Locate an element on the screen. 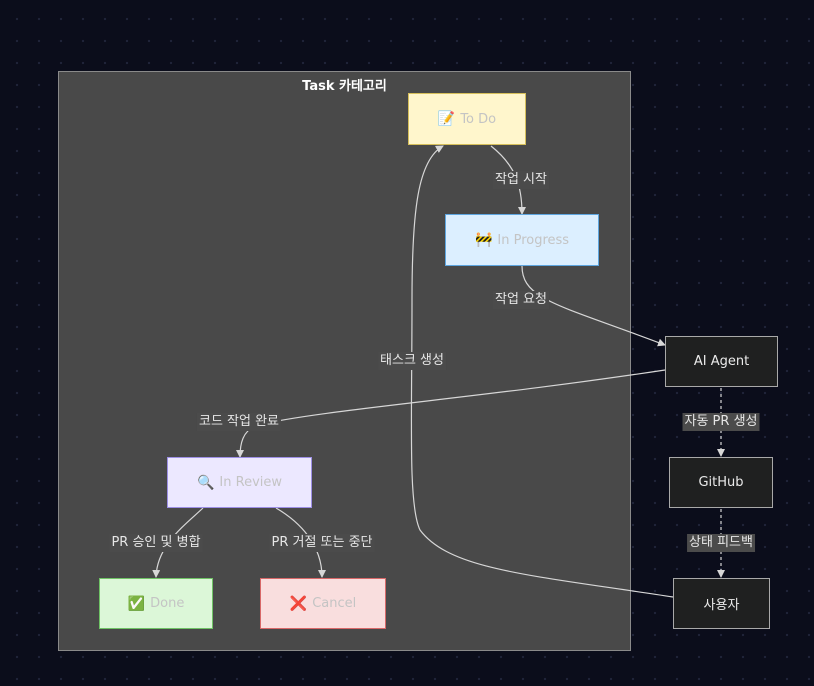 This screenshot has height=686, width=814. node-github: GitHub is located at coordinates (721, 482).